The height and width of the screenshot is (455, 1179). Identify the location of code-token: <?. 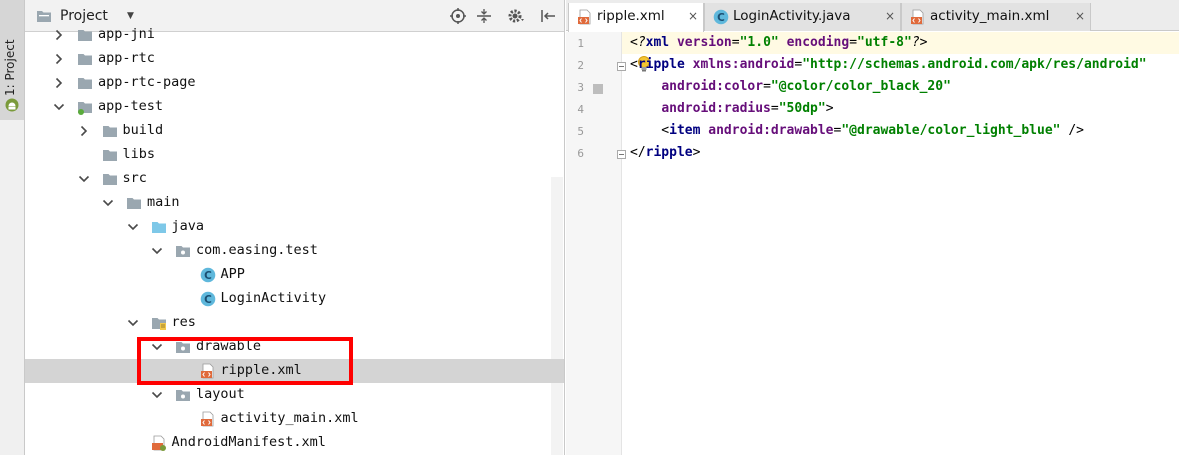
(638, 42).